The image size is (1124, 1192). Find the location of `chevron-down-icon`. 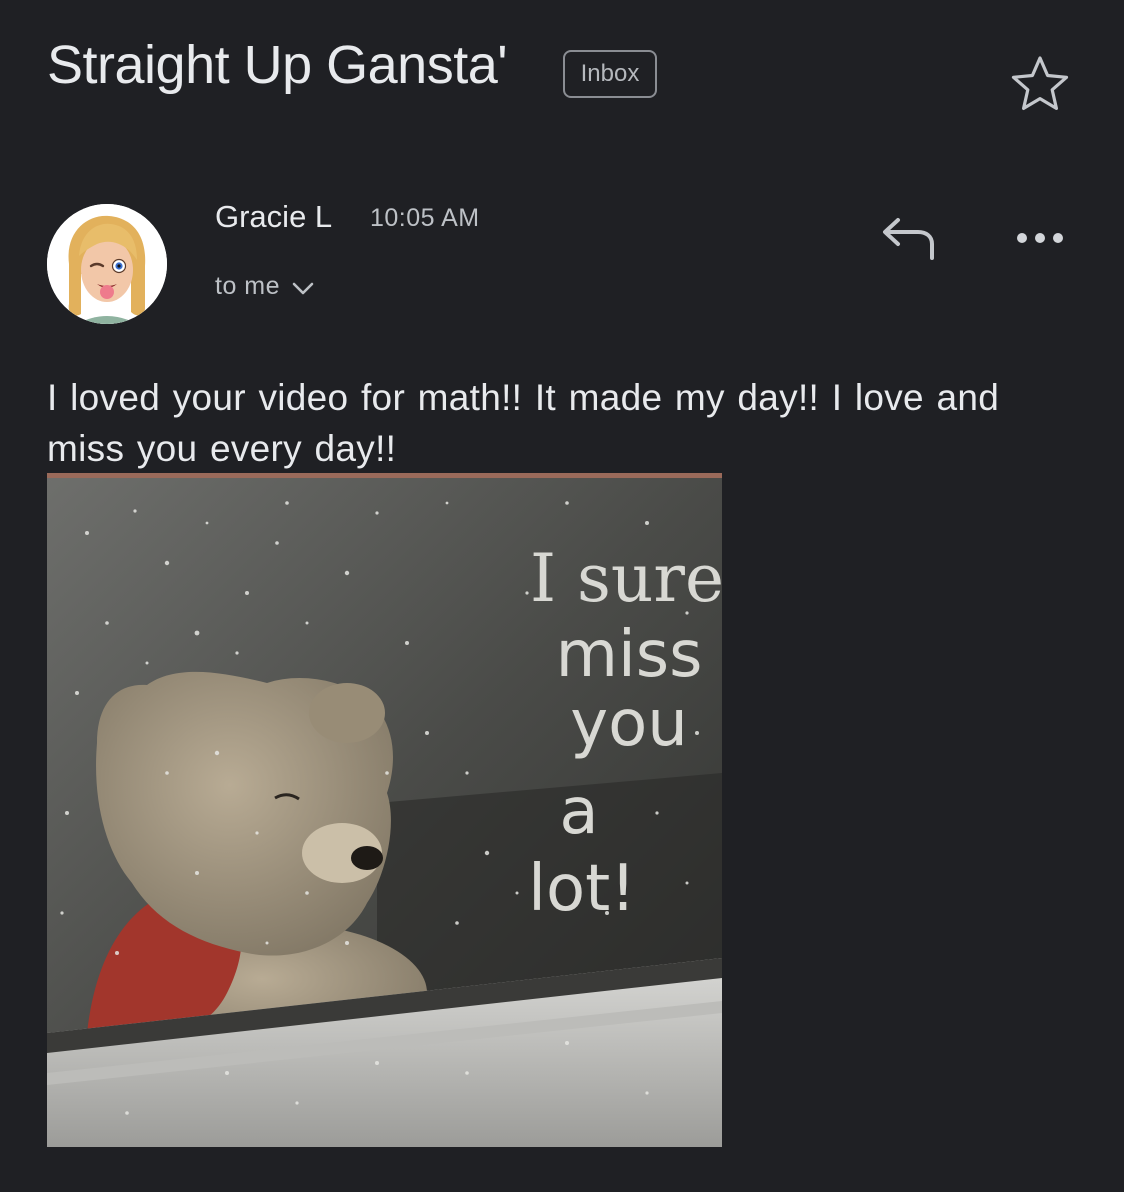

chevron-down-icon is located at coordinates (303, 289).